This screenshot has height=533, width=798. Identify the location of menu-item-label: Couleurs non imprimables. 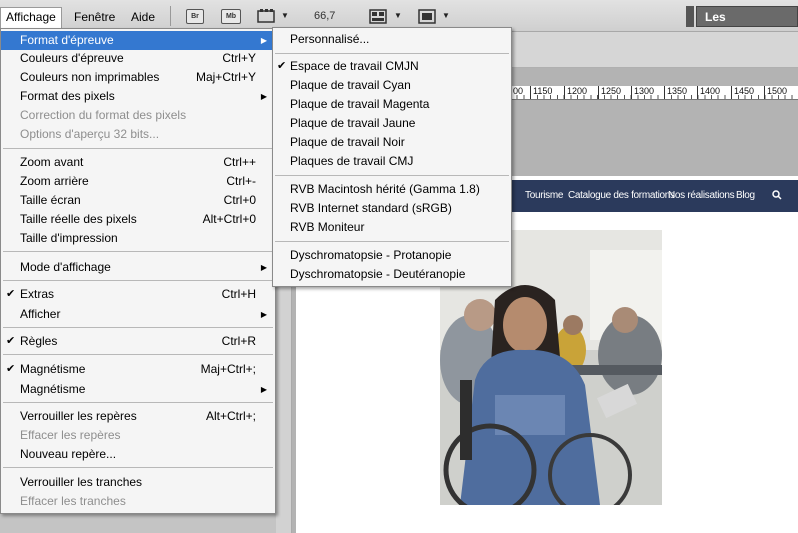
(90, 77).